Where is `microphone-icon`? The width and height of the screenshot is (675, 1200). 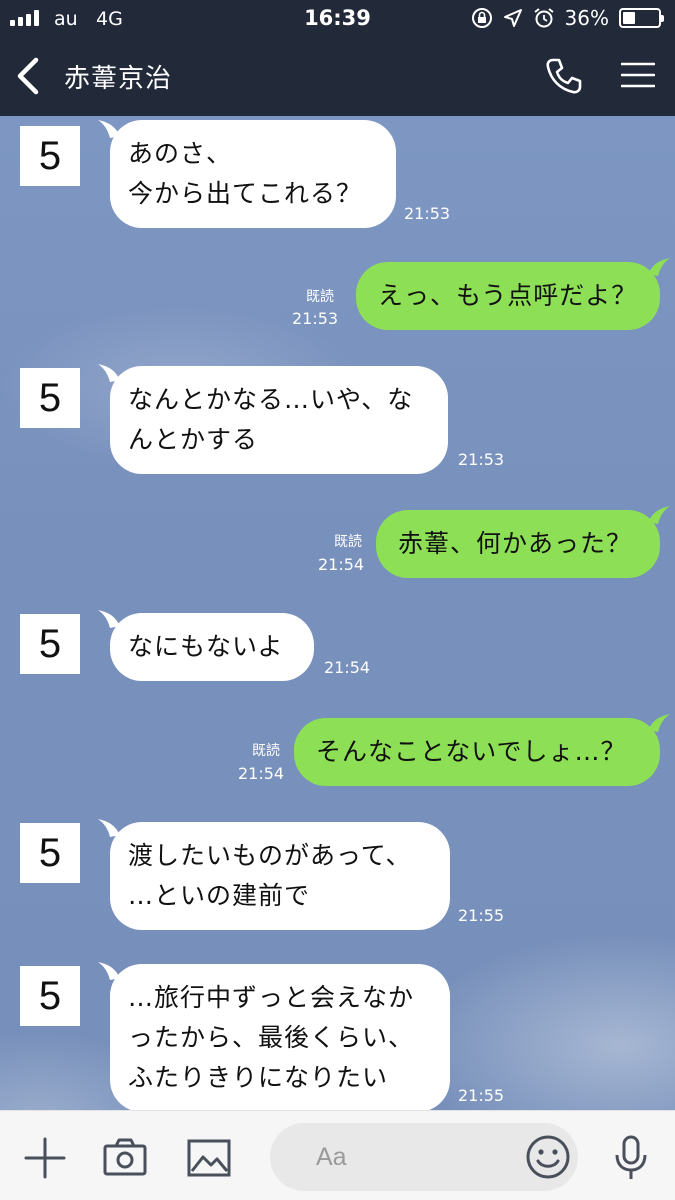 microphone-icon is located at coordinates (631, 1158).